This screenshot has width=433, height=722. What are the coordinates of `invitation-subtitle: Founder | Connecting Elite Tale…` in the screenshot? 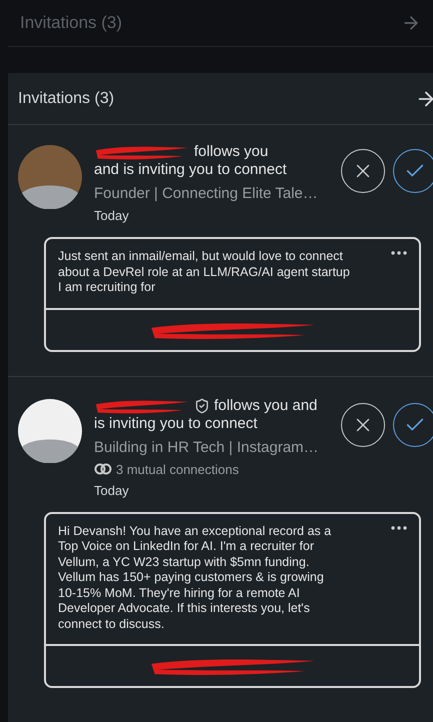 It's located at (206, 193).